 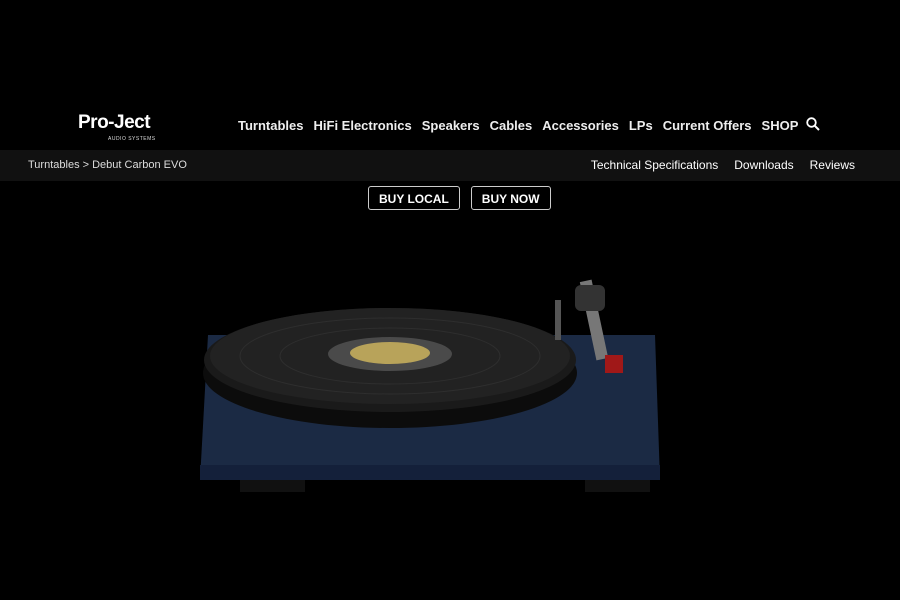 I want to click on logo-text: Pro-Ject, so click(x=114, y=122).